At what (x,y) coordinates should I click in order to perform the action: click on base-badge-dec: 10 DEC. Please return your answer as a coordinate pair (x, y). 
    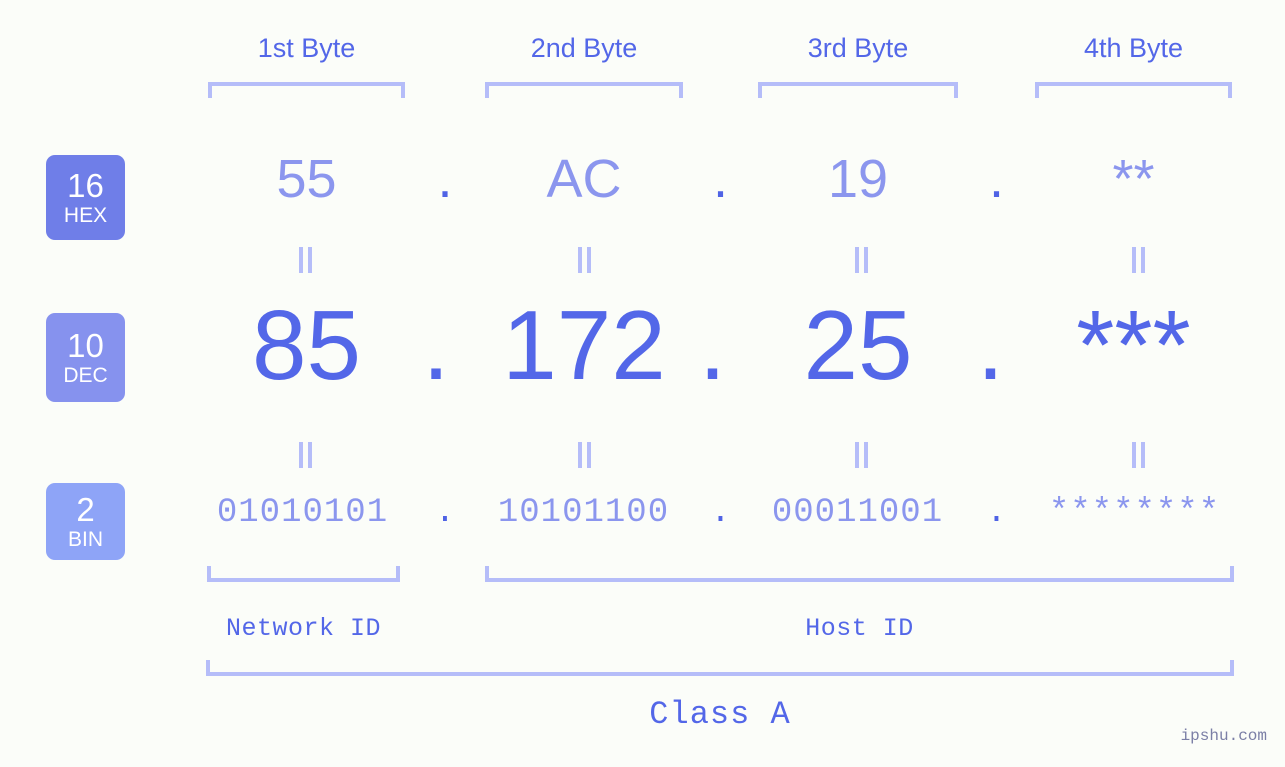
    Looking at the image, I should click on (85, 357).